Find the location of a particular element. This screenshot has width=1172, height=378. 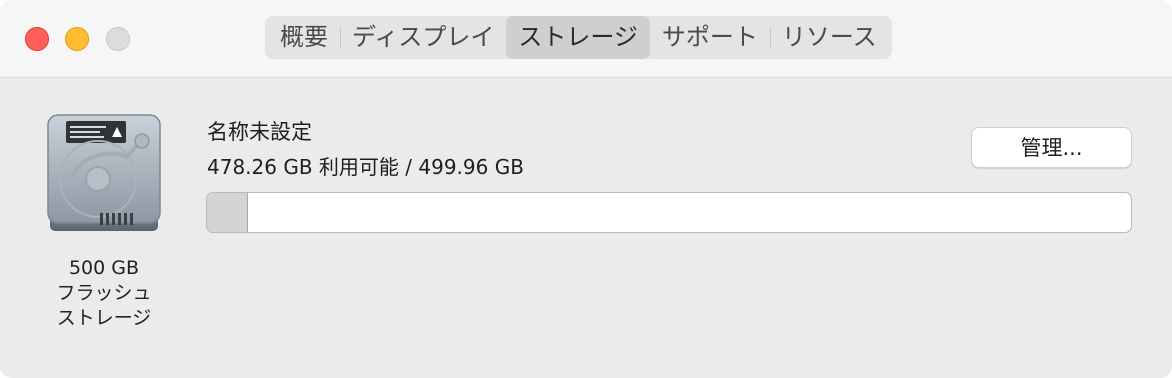

tab-bar: 概要 ディスプレイ ストレージ サポート リソース is located at coordinates (578, 37).